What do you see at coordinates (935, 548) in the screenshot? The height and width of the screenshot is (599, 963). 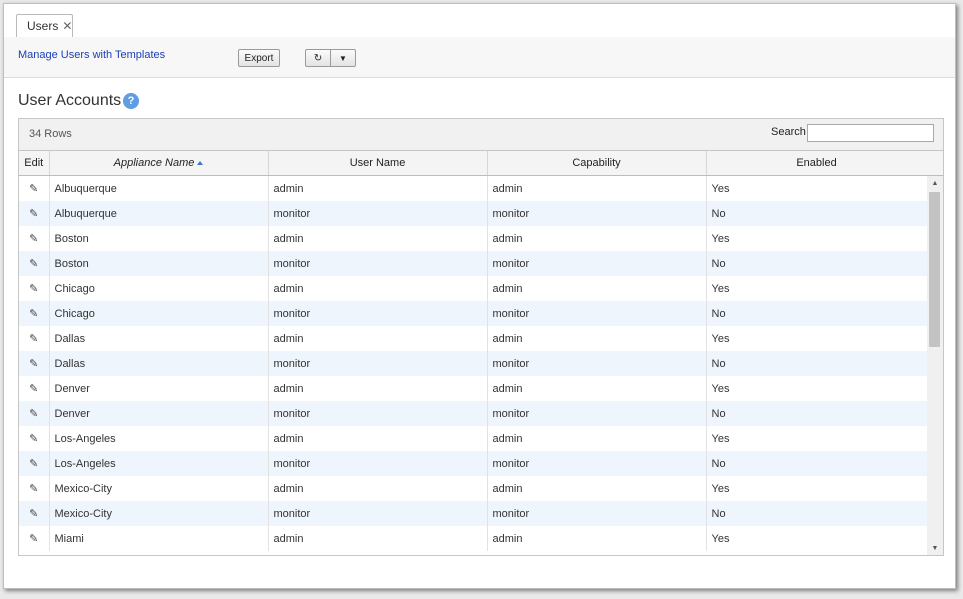 I see `scroll-down-icon: ▼` at bounding box center [935, 548].